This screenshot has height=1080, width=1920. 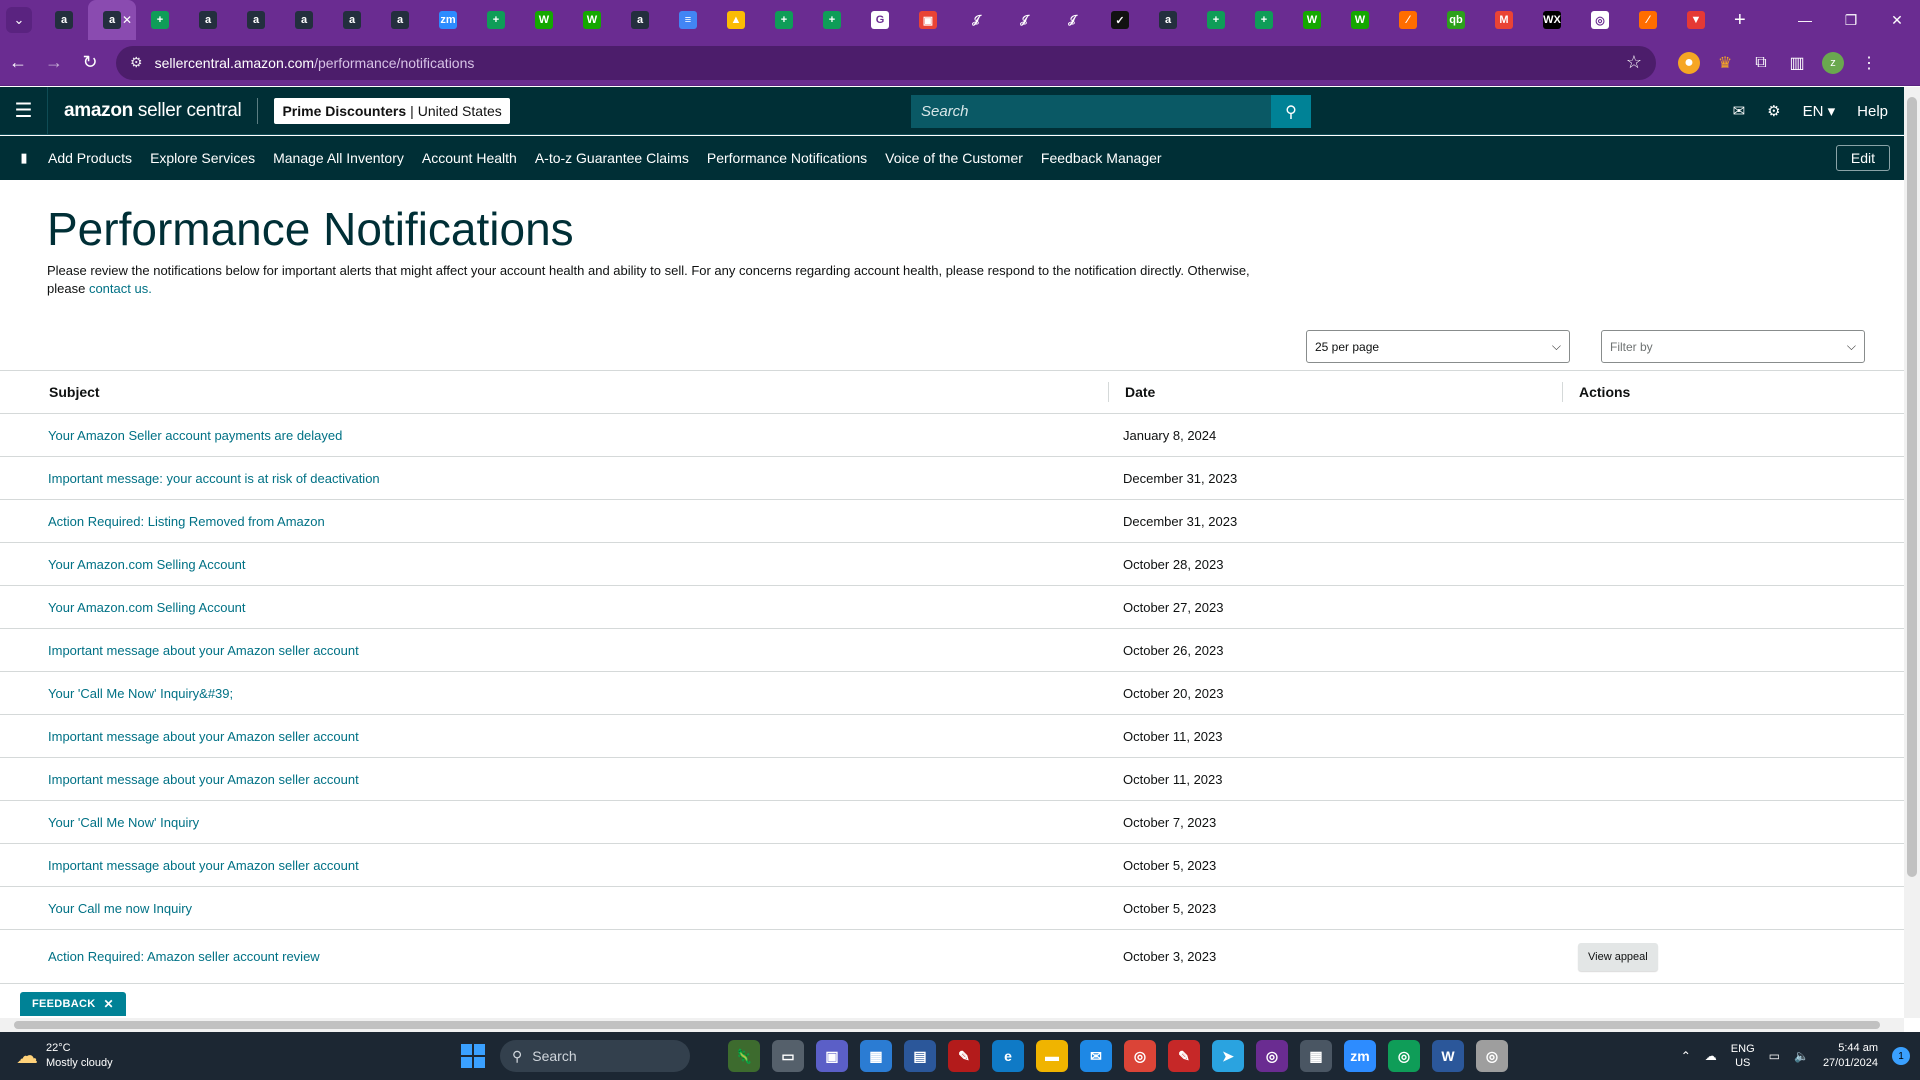 What do you see at coordinates (1740, 20) in the screenshot?
I see `new-tab-button: +` at bounding box center [1740, 20].